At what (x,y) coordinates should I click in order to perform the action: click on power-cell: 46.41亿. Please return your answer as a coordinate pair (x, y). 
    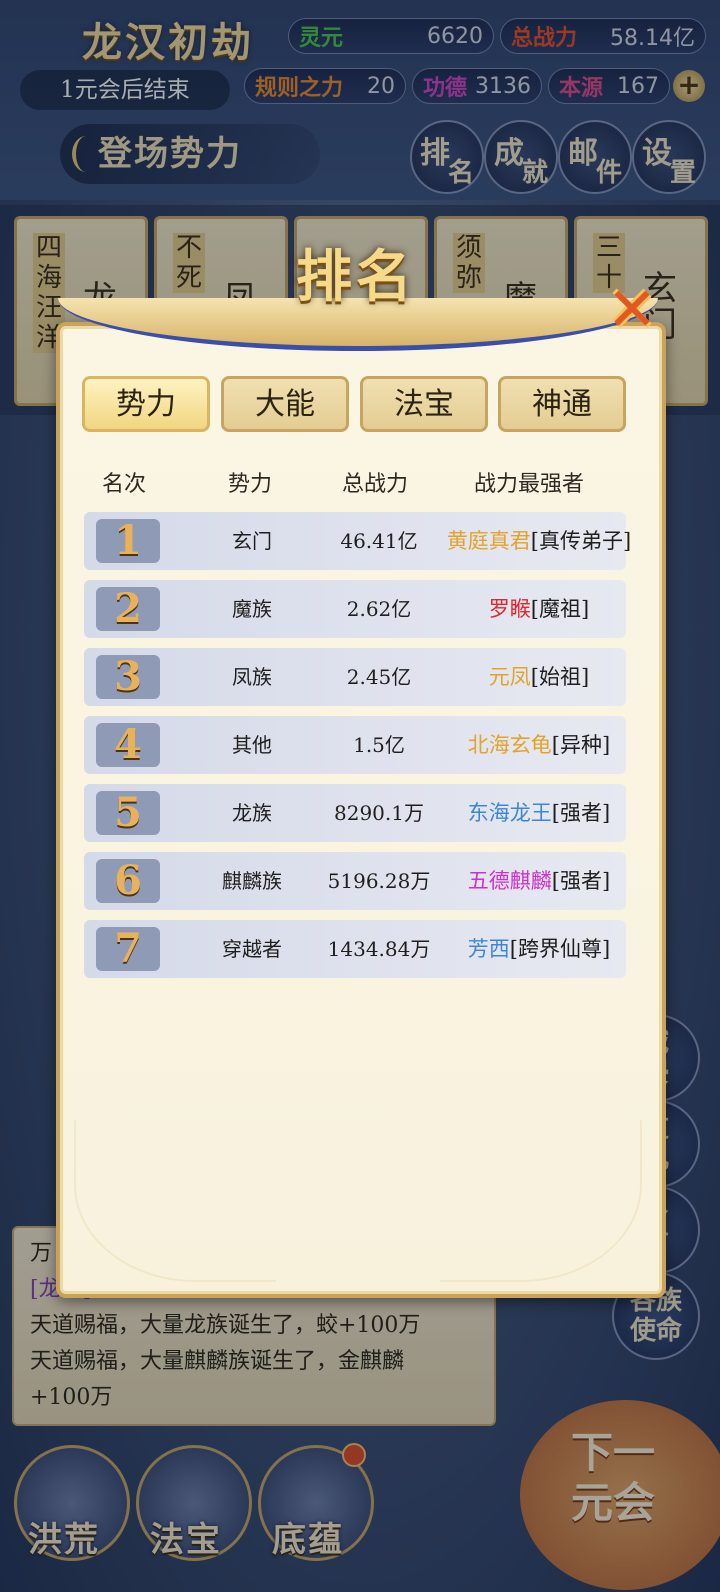
    Looking at the image, I should click on (379, 541).